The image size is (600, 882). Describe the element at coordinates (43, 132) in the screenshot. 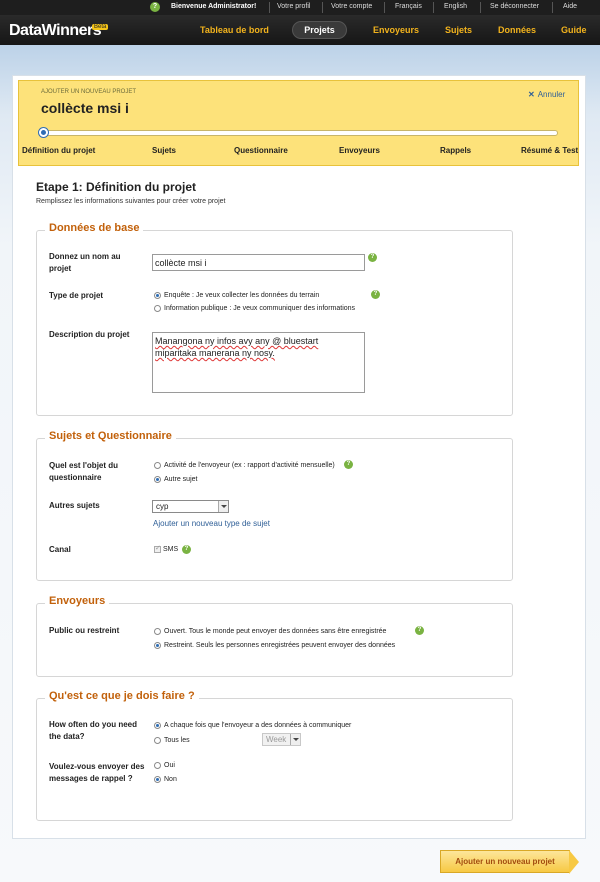

I see `progress-marker` at that location.